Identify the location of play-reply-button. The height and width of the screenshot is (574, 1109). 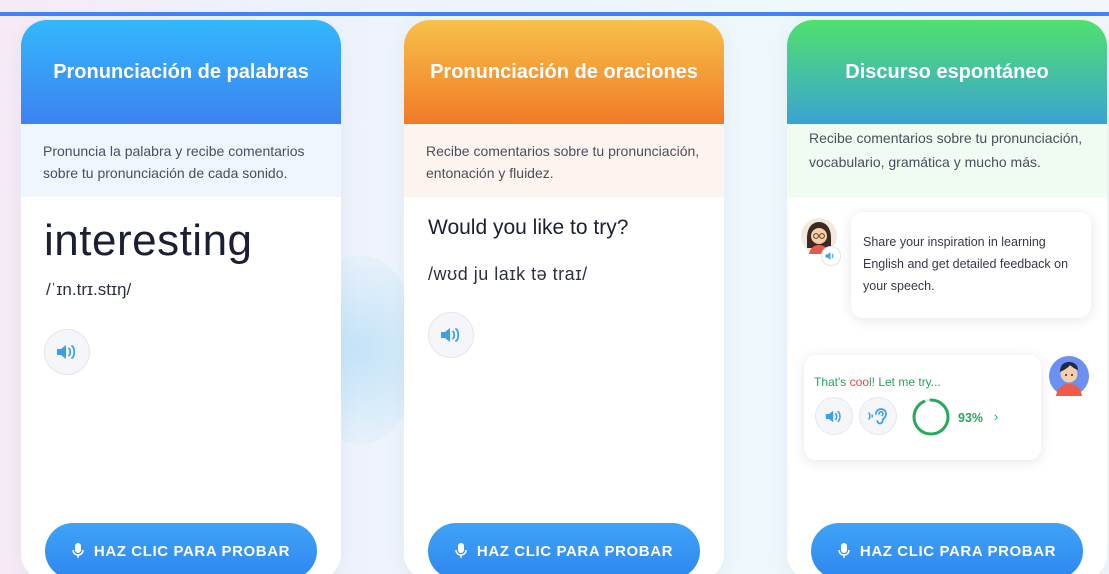
(834, 416).